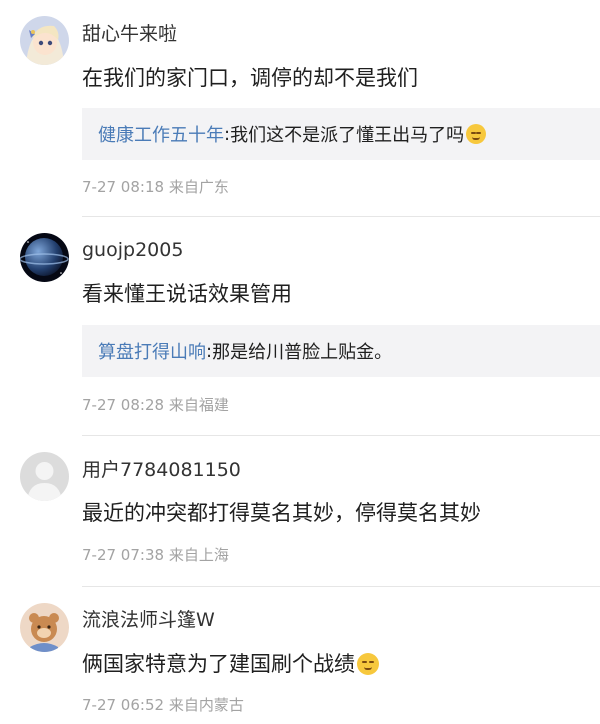 The height and width of the screenshot is (724, 600). I want to click on comment-location: 来自上海, so click(198, 555).